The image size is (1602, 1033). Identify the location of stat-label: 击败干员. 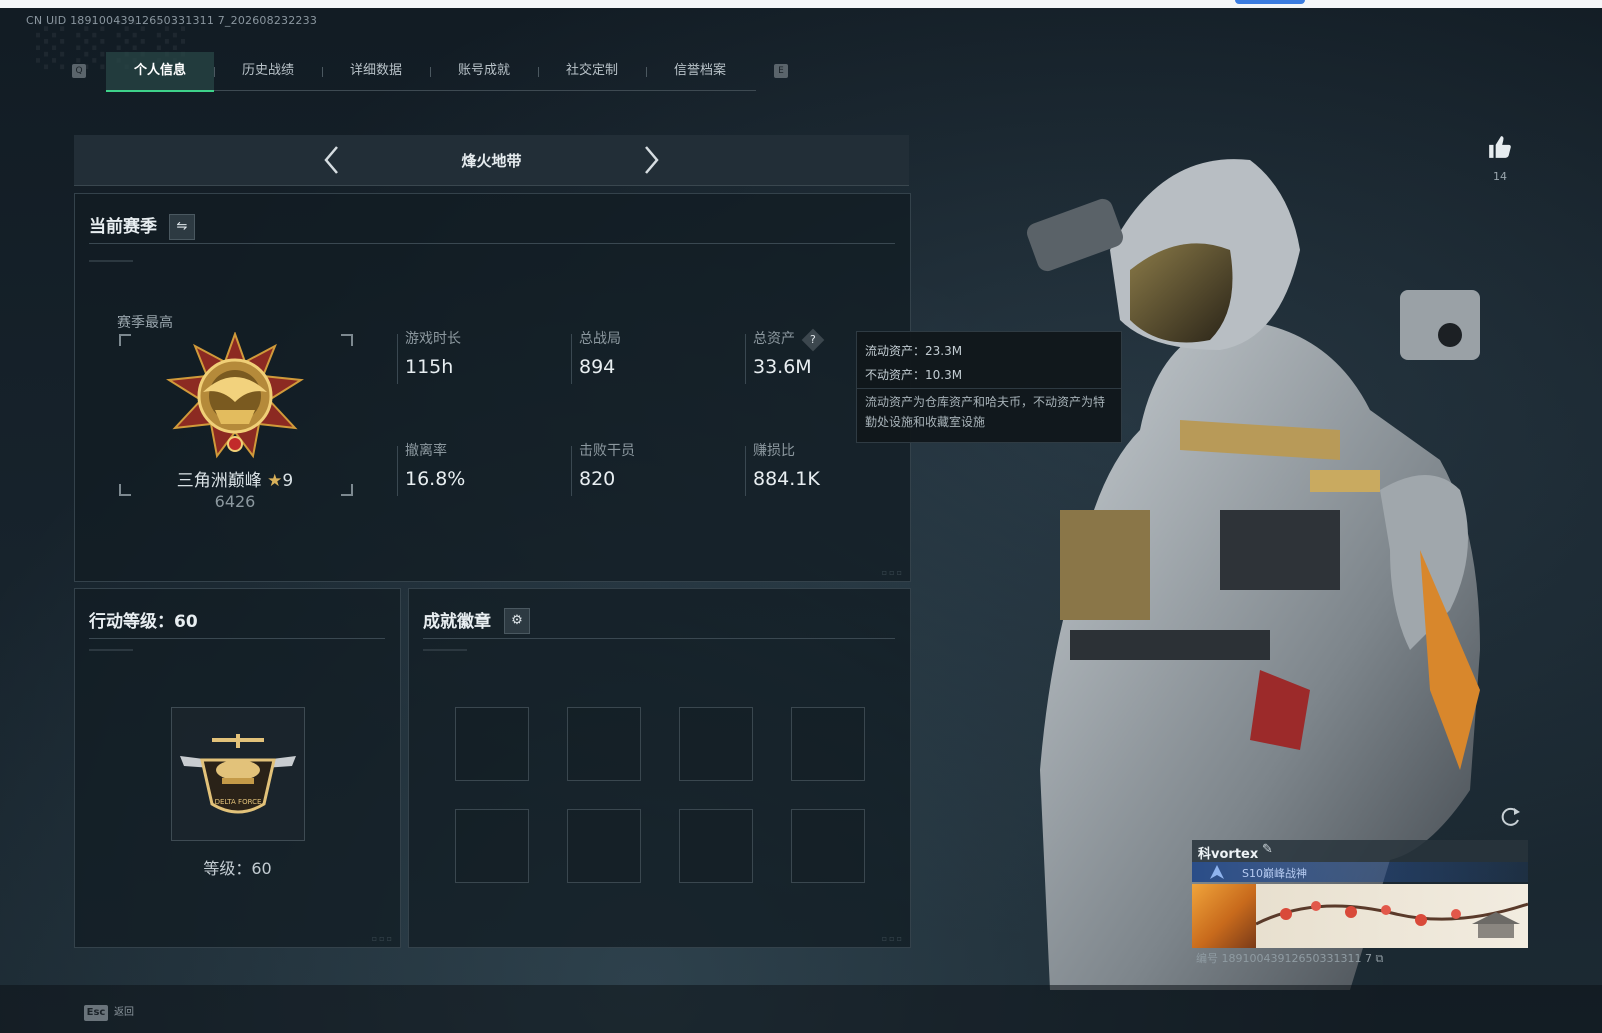
(607, 451).